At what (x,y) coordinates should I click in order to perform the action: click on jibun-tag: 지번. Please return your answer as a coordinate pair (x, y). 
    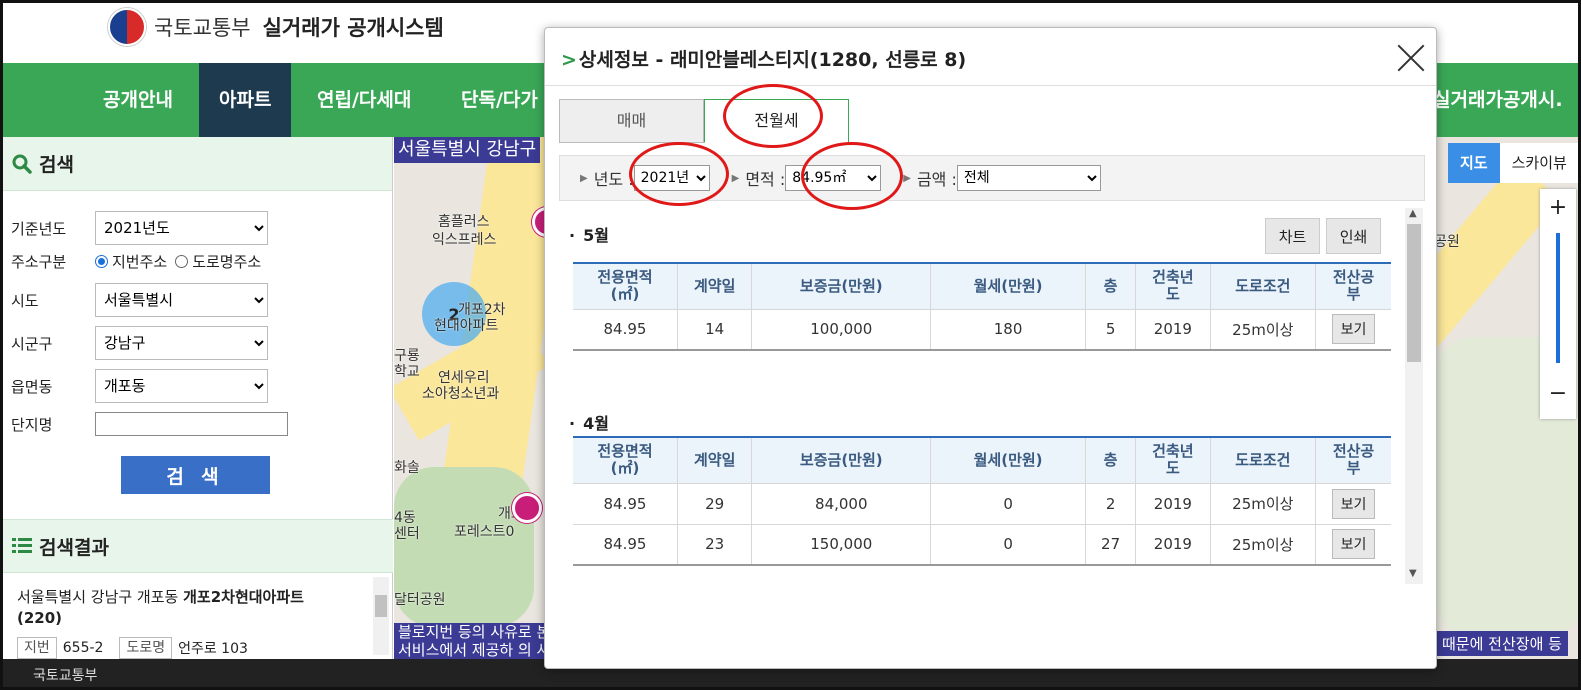
    Looking at the image, I should click on (37, 648).